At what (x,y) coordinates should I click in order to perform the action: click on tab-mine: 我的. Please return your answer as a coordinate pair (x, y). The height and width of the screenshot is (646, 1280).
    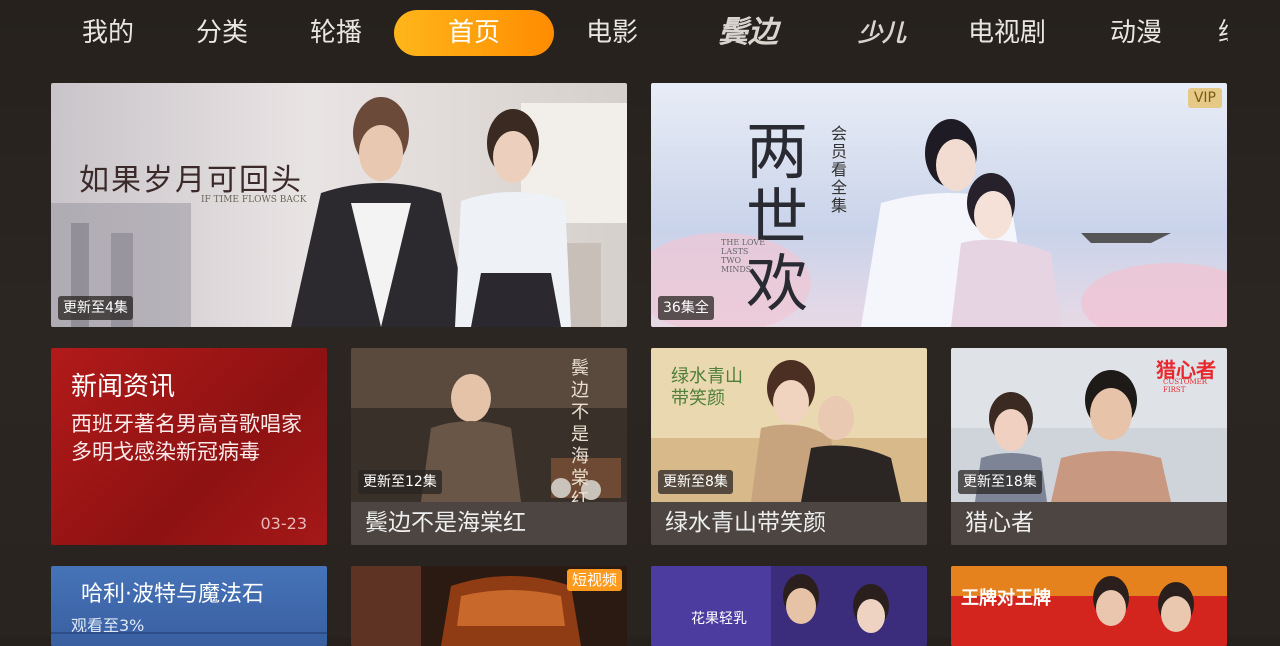
    Looking at the image, I should click on (108, 33).